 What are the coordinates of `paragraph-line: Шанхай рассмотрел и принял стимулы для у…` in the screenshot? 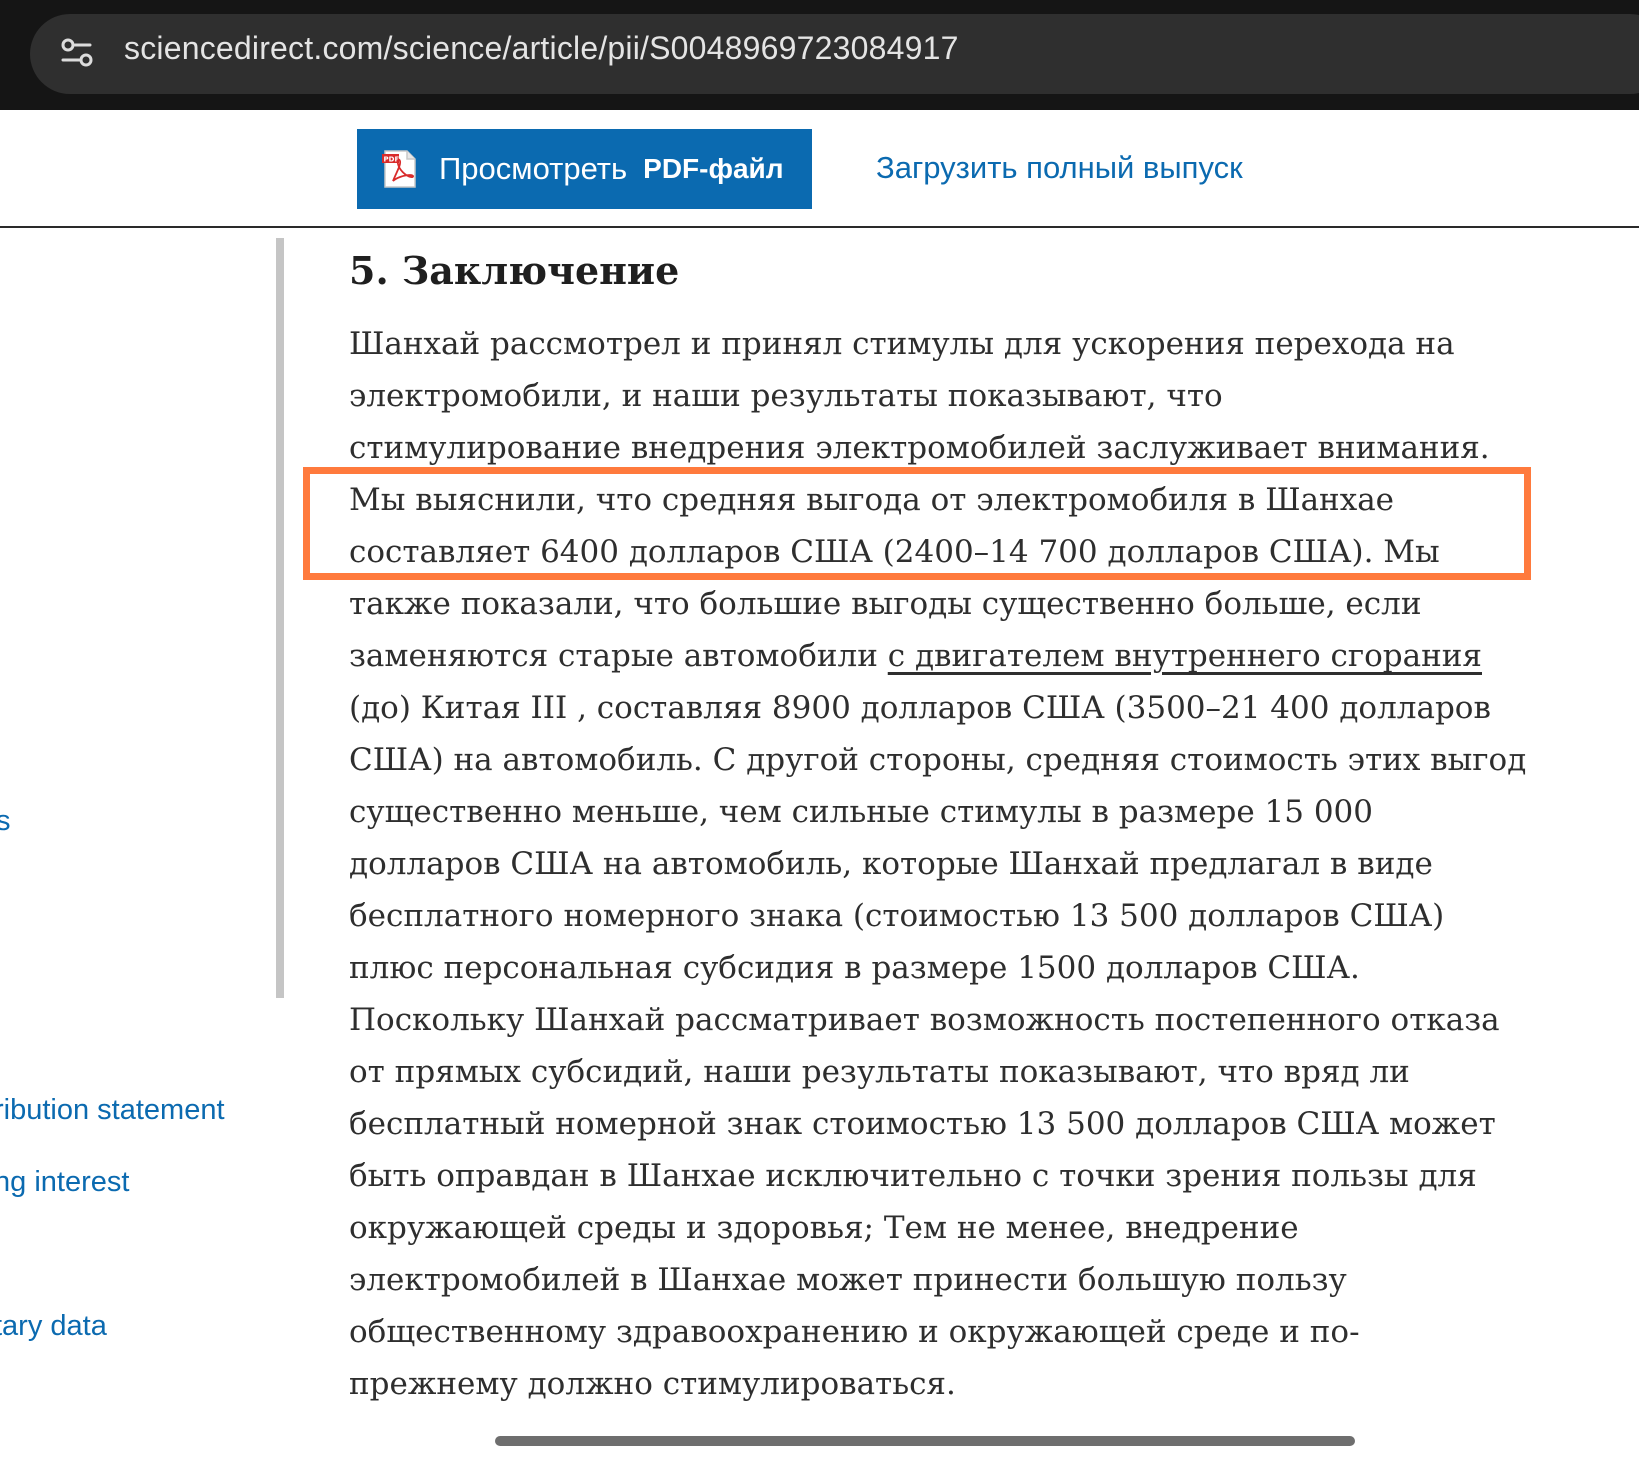 It's located at (902, 344).